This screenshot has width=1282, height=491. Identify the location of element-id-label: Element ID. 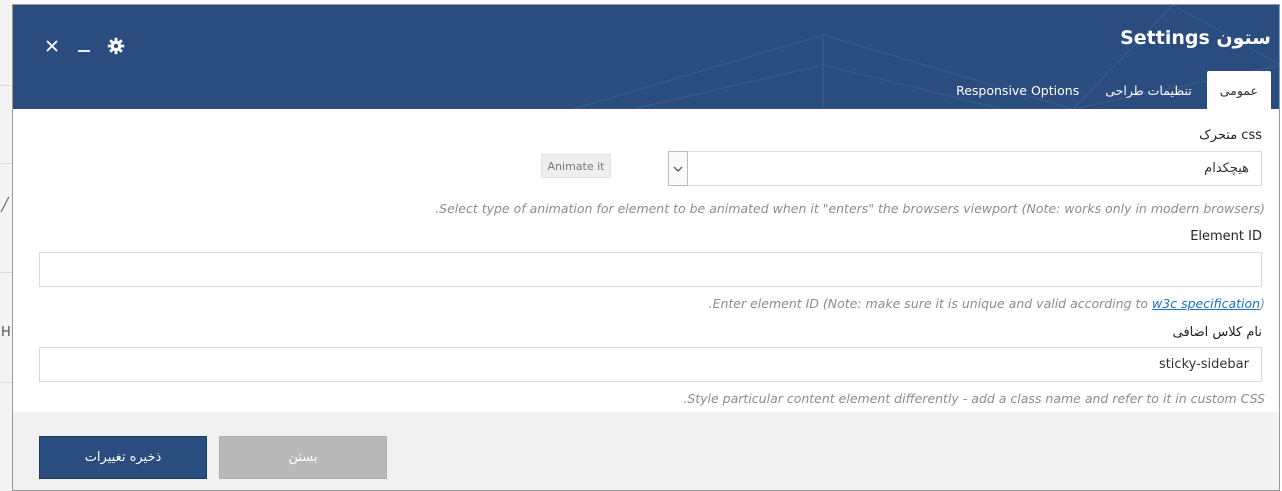
(1226, 236).